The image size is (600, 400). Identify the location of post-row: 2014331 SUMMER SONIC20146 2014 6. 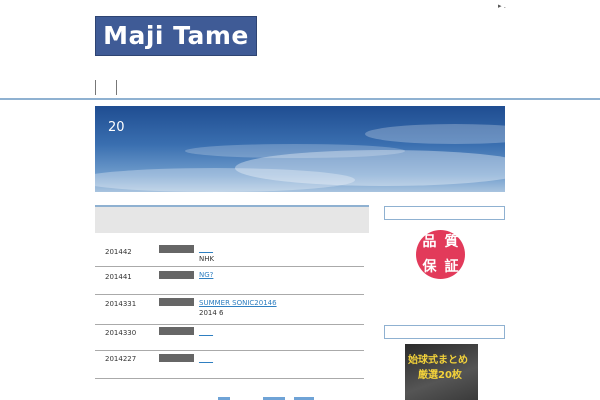
(229, 309).